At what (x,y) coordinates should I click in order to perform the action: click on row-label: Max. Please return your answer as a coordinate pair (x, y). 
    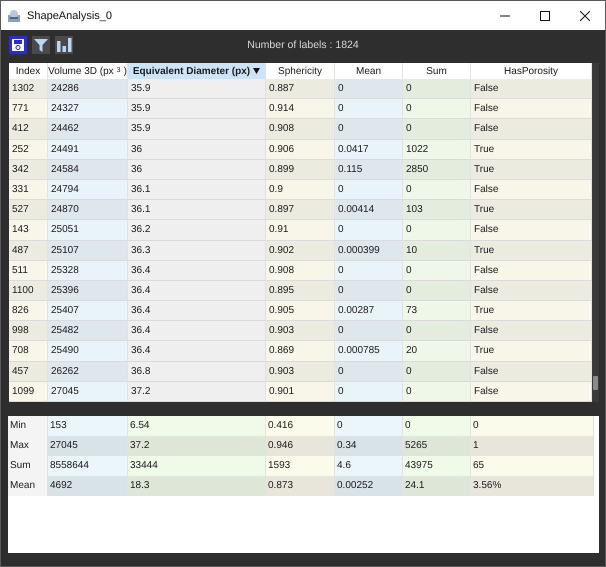
    Looking at the image, I should click on (28, 446).